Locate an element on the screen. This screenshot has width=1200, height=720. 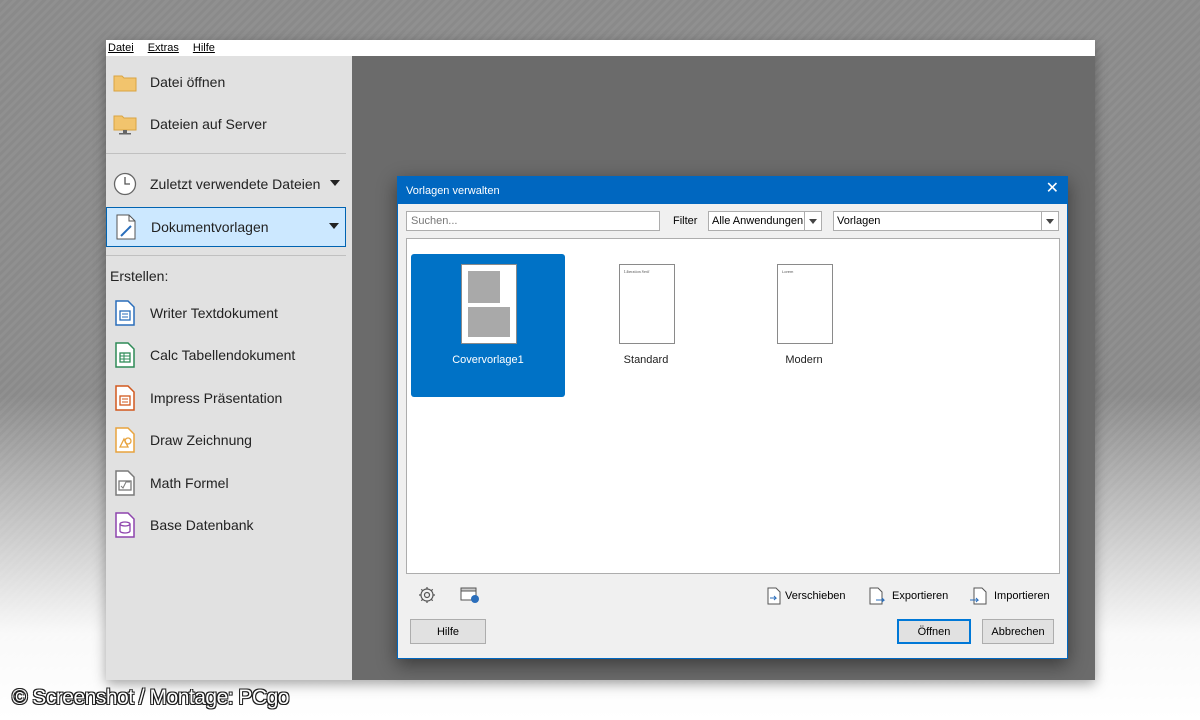
folder-icon is located at coordinates (125, 82).